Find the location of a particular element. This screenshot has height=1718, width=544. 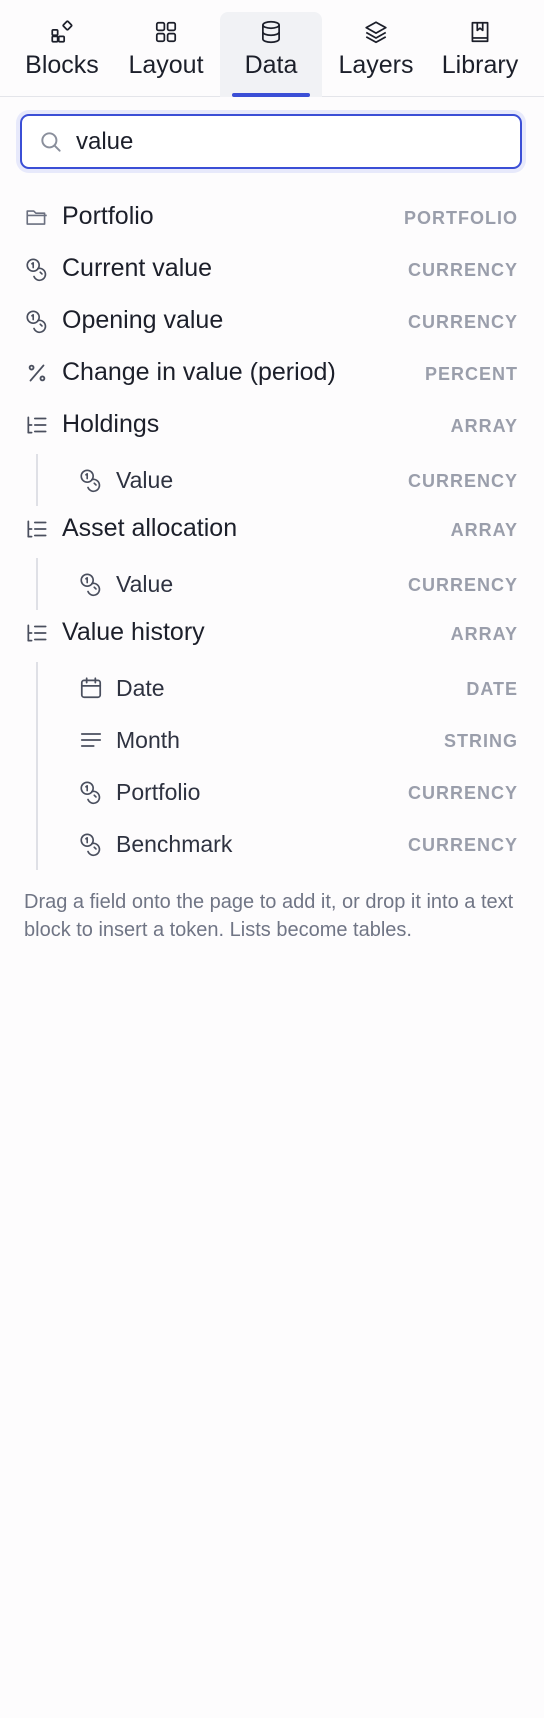

blocks-icon is located at coordinates (62, 32).